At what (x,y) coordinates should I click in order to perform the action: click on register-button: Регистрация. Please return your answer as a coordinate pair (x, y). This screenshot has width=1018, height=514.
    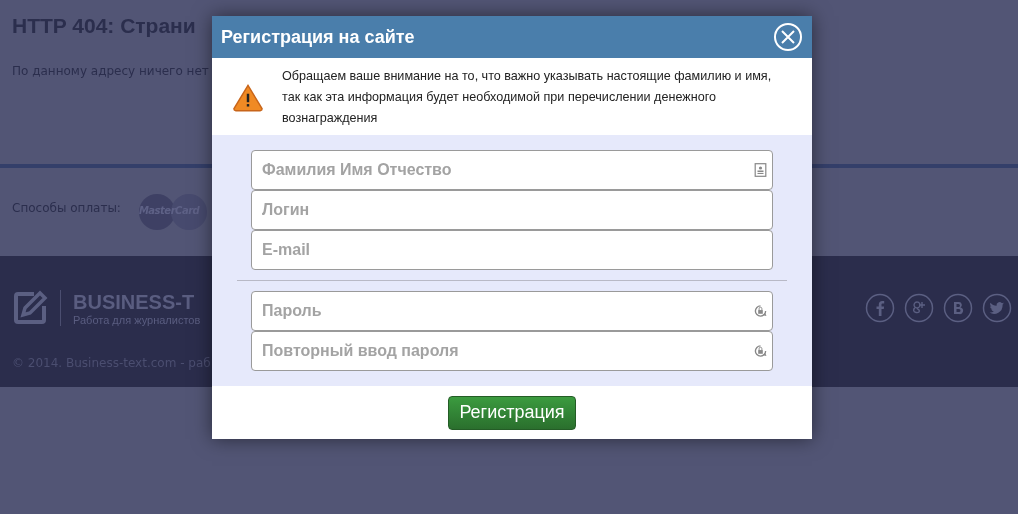
    Looking at the image, I should click on (512, 412).